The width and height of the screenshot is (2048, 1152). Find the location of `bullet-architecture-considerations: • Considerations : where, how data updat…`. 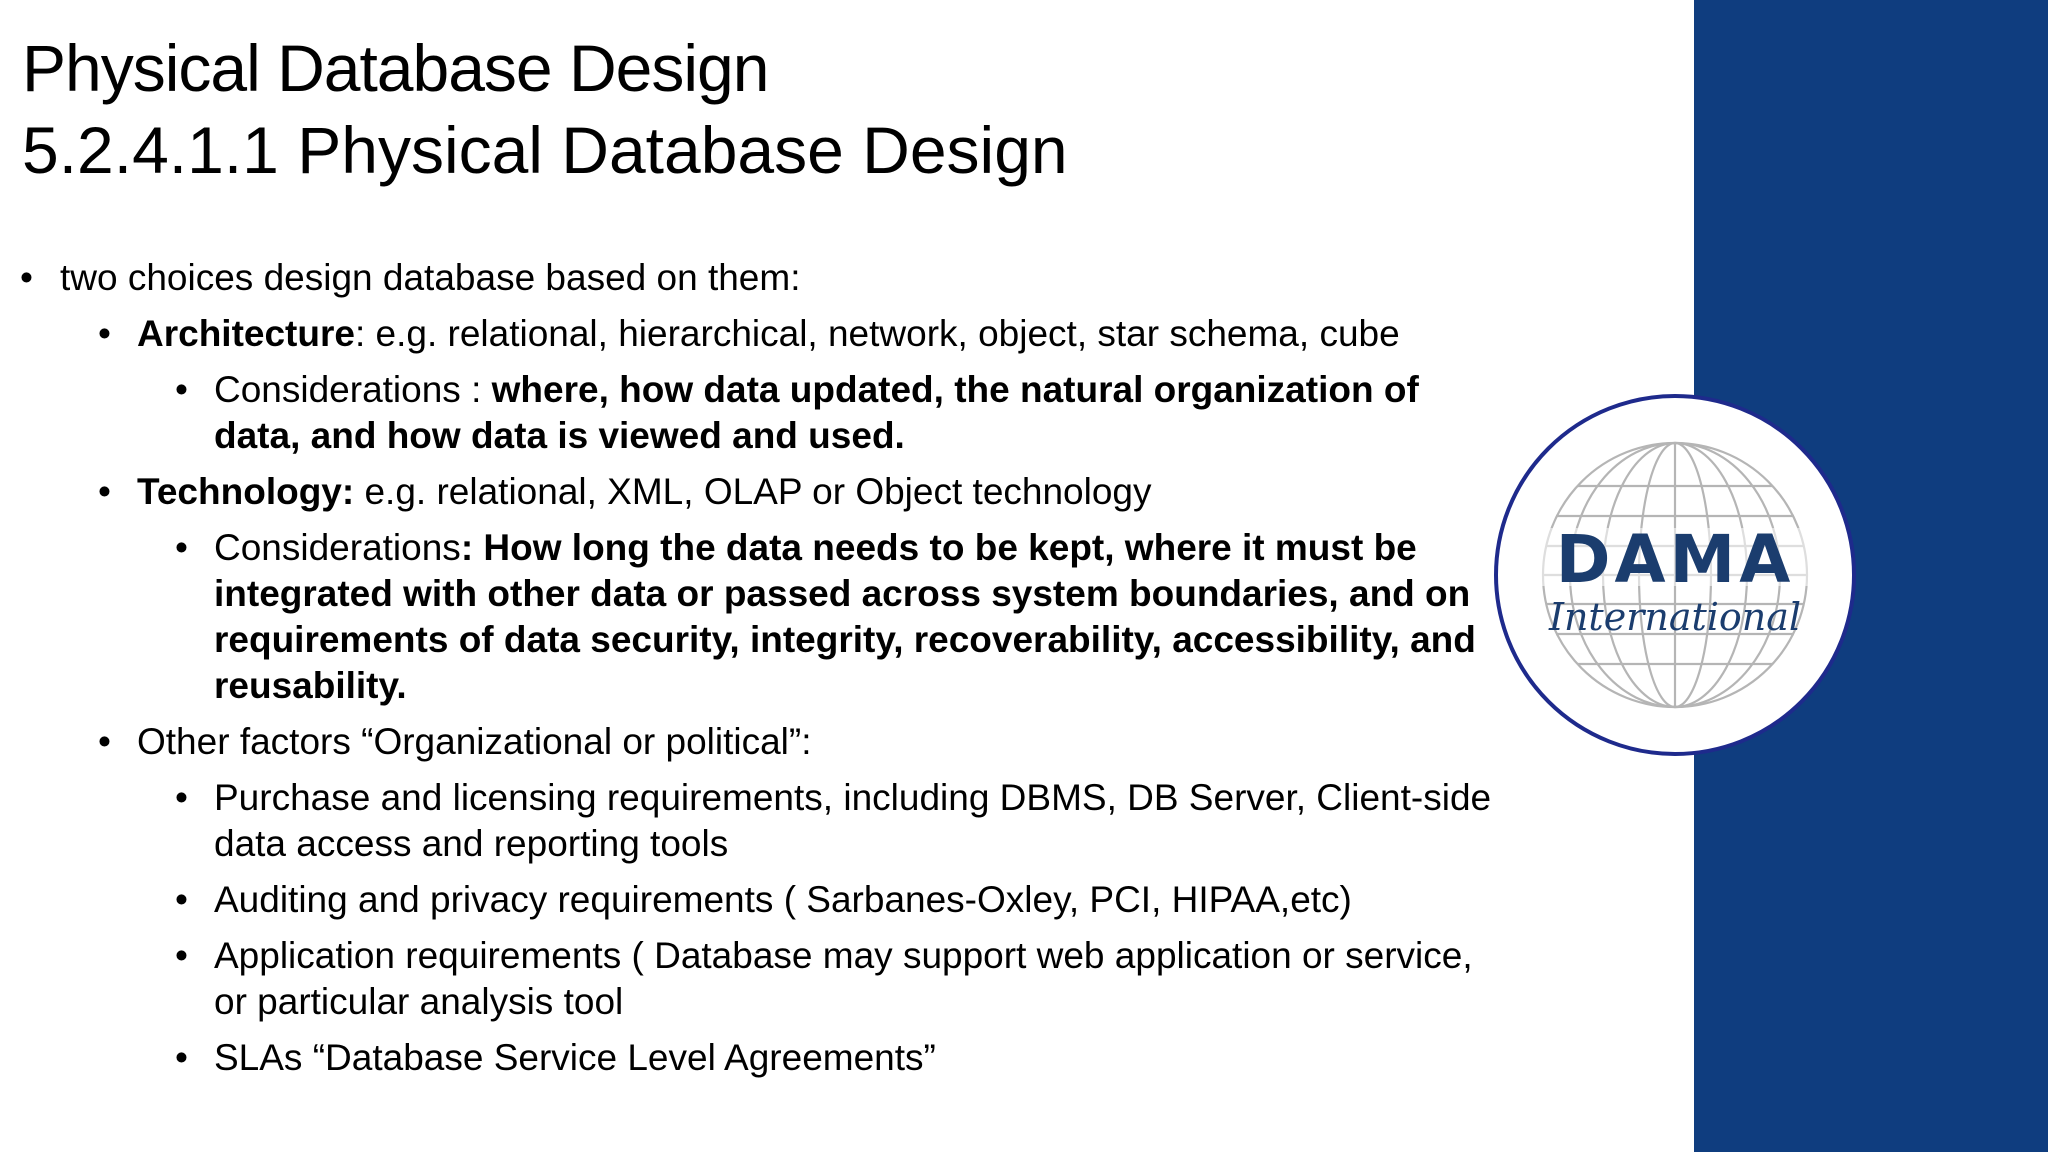

bullet-architecture-considerations: • Considerations : where, how data updat… is located at coordinates (760, 413).